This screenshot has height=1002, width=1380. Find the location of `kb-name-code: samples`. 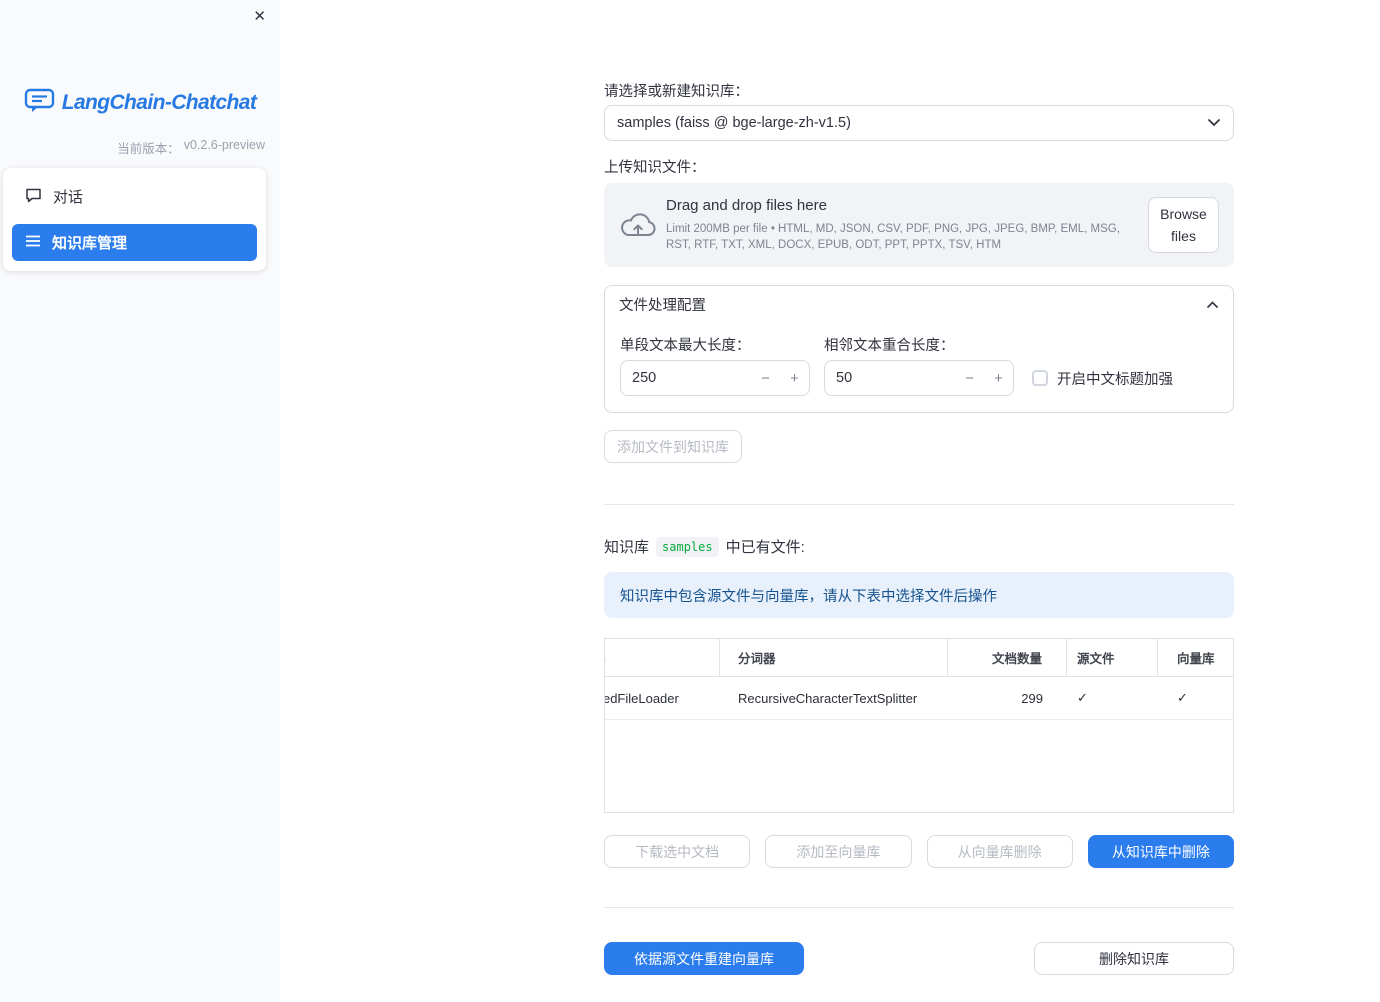

kb-name-code: samples is located at coordinates (687, 546).